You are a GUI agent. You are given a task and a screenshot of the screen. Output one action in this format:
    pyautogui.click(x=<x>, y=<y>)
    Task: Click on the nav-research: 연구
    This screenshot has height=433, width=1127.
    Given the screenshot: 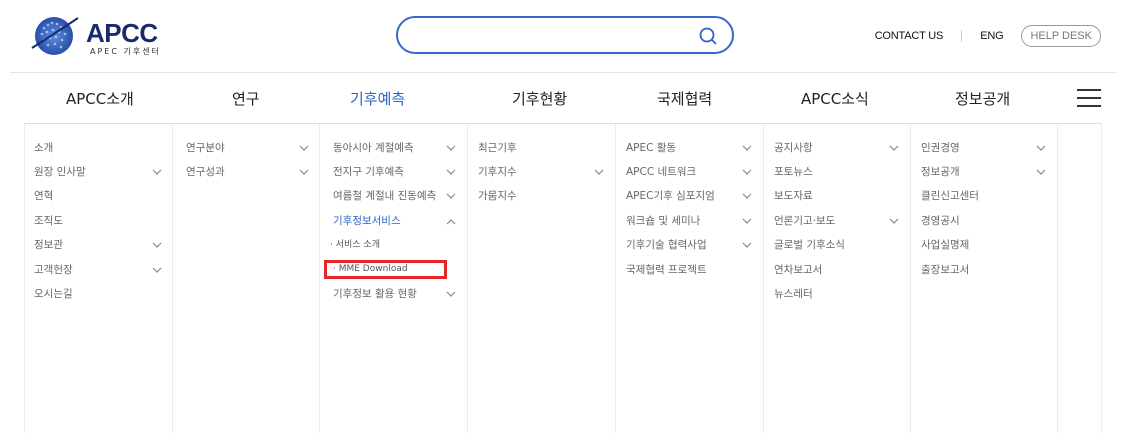 What is the action you would take?
    pyautogui.click(x=246, y=98)
    